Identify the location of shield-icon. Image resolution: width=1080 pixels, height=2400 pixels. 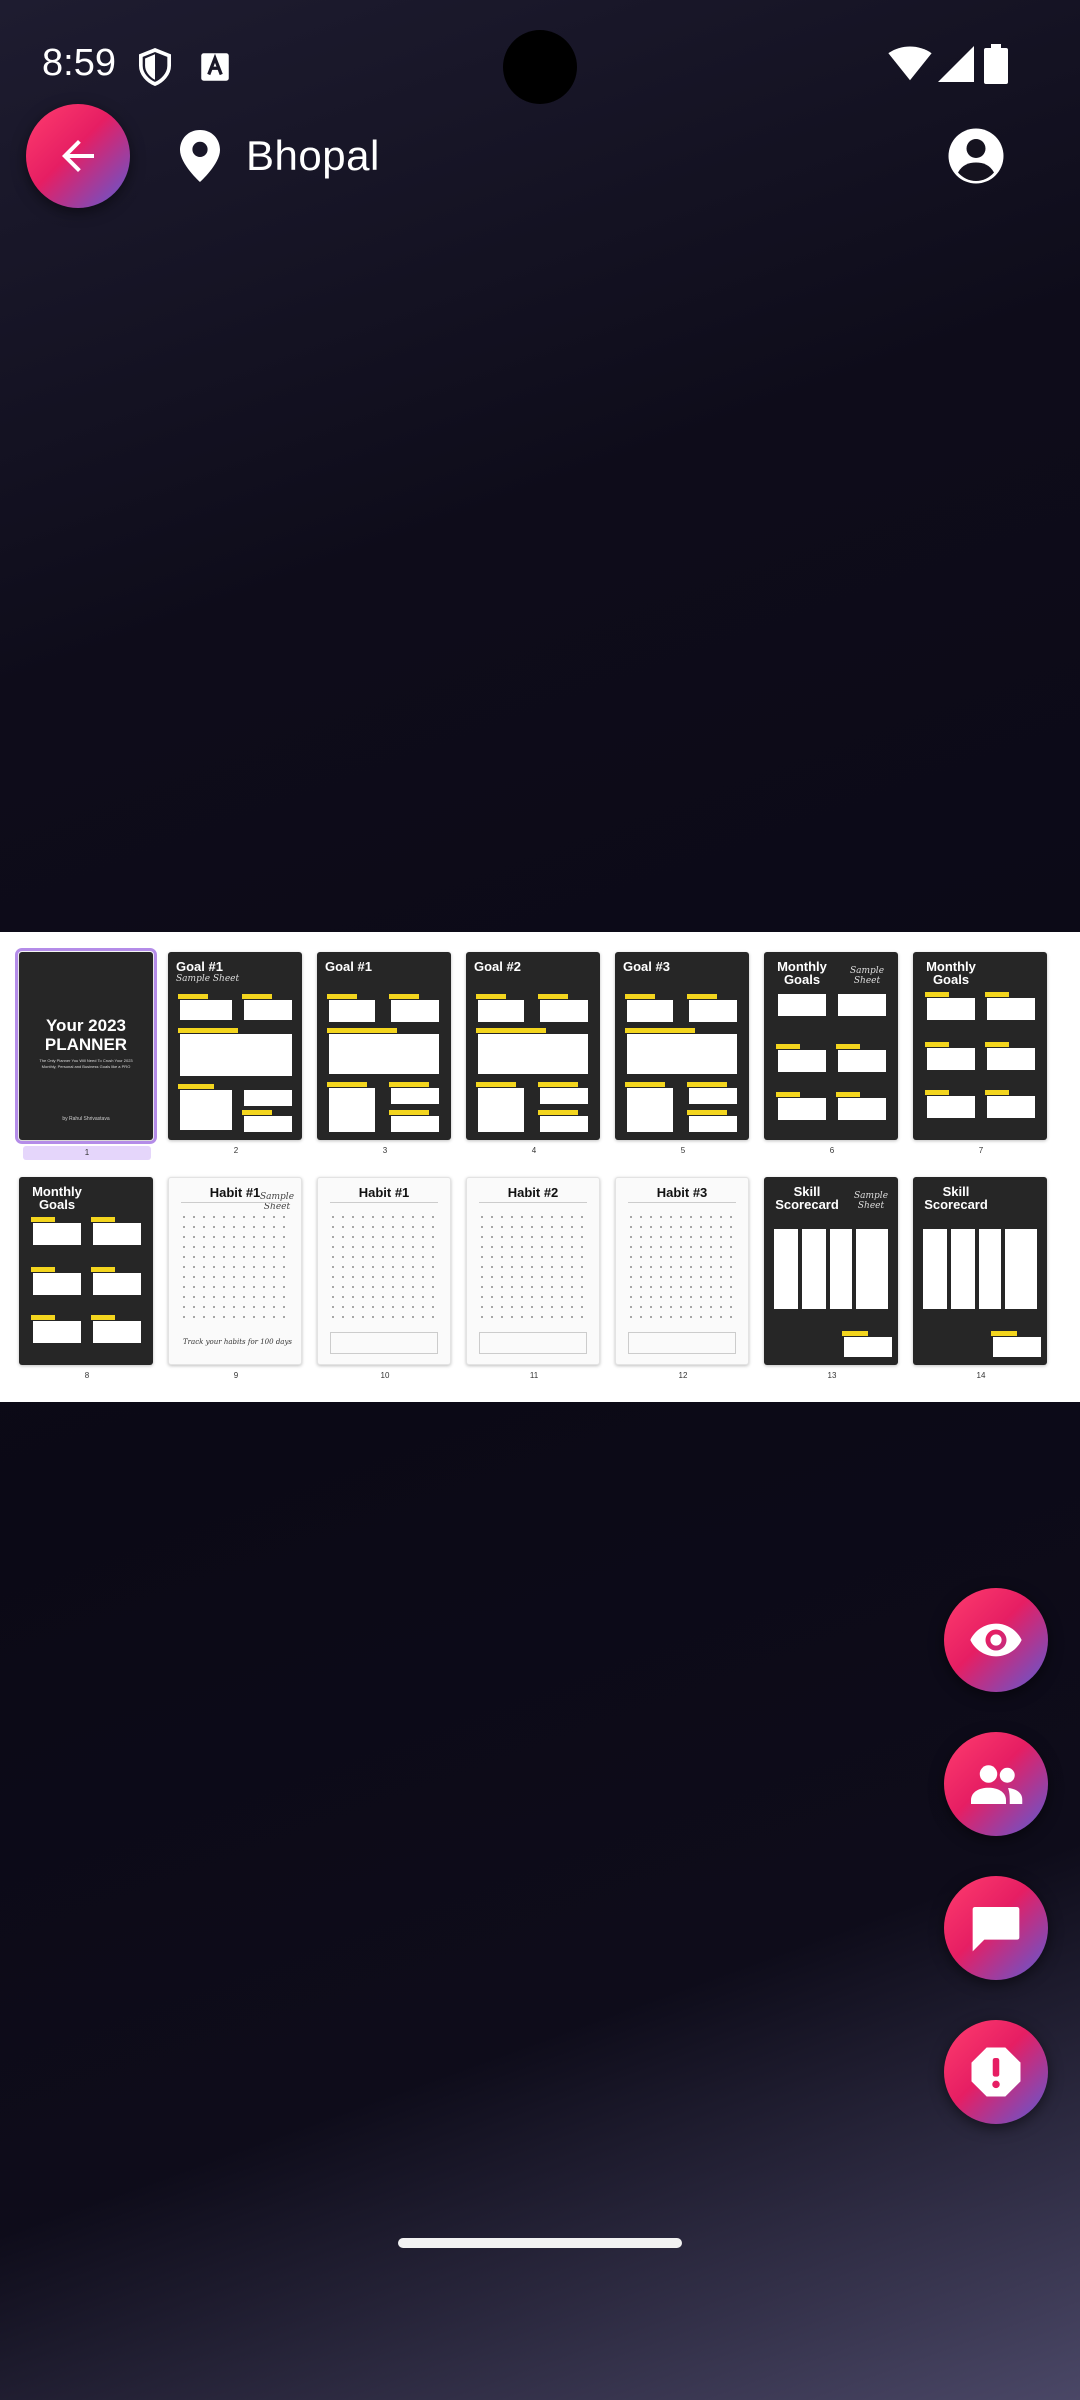
(155, 69).